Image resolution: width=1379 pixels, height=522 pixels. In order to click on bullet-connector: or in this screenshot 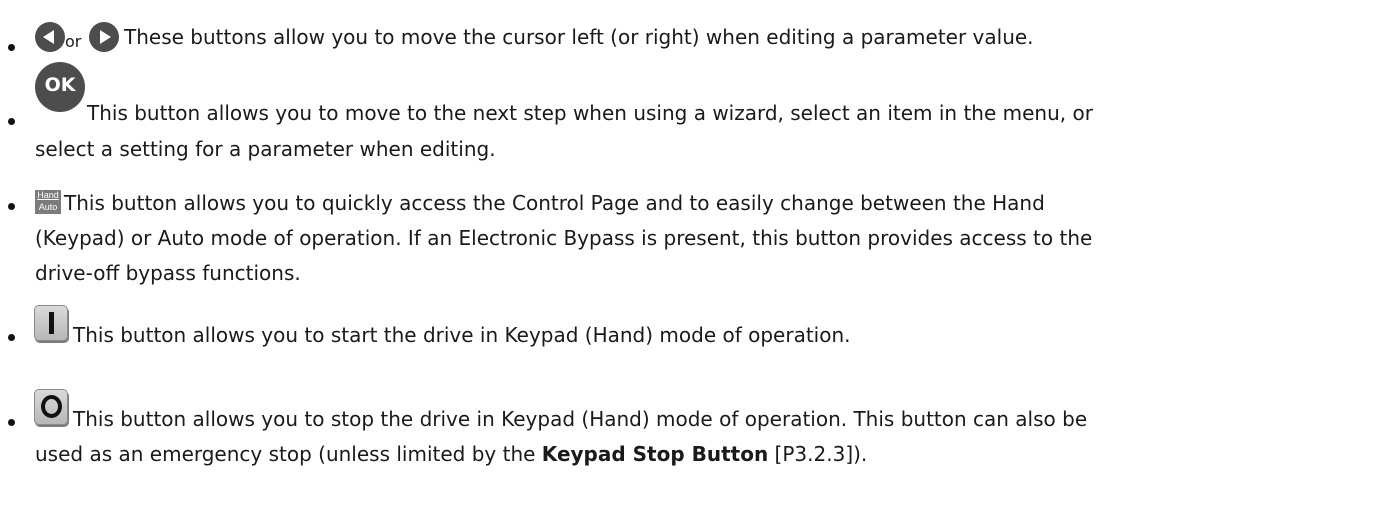, I will do `click(73, 41)`.